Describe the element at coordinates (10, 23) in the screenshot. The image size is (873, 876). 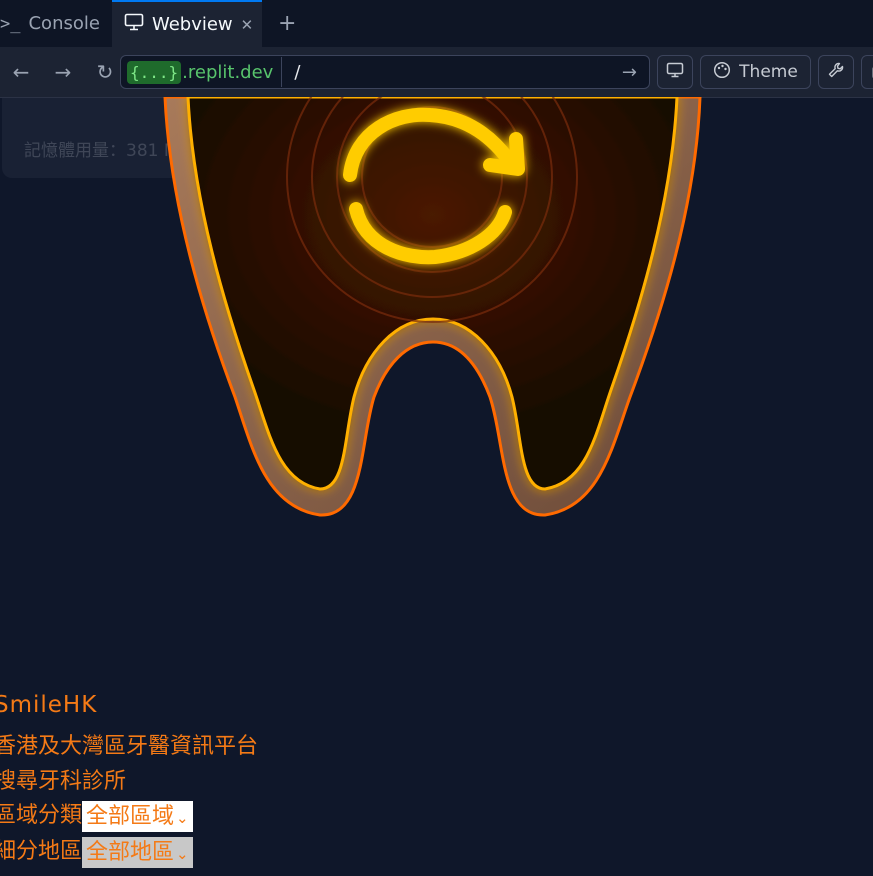
I see `terminal-icon: >_` at that location.